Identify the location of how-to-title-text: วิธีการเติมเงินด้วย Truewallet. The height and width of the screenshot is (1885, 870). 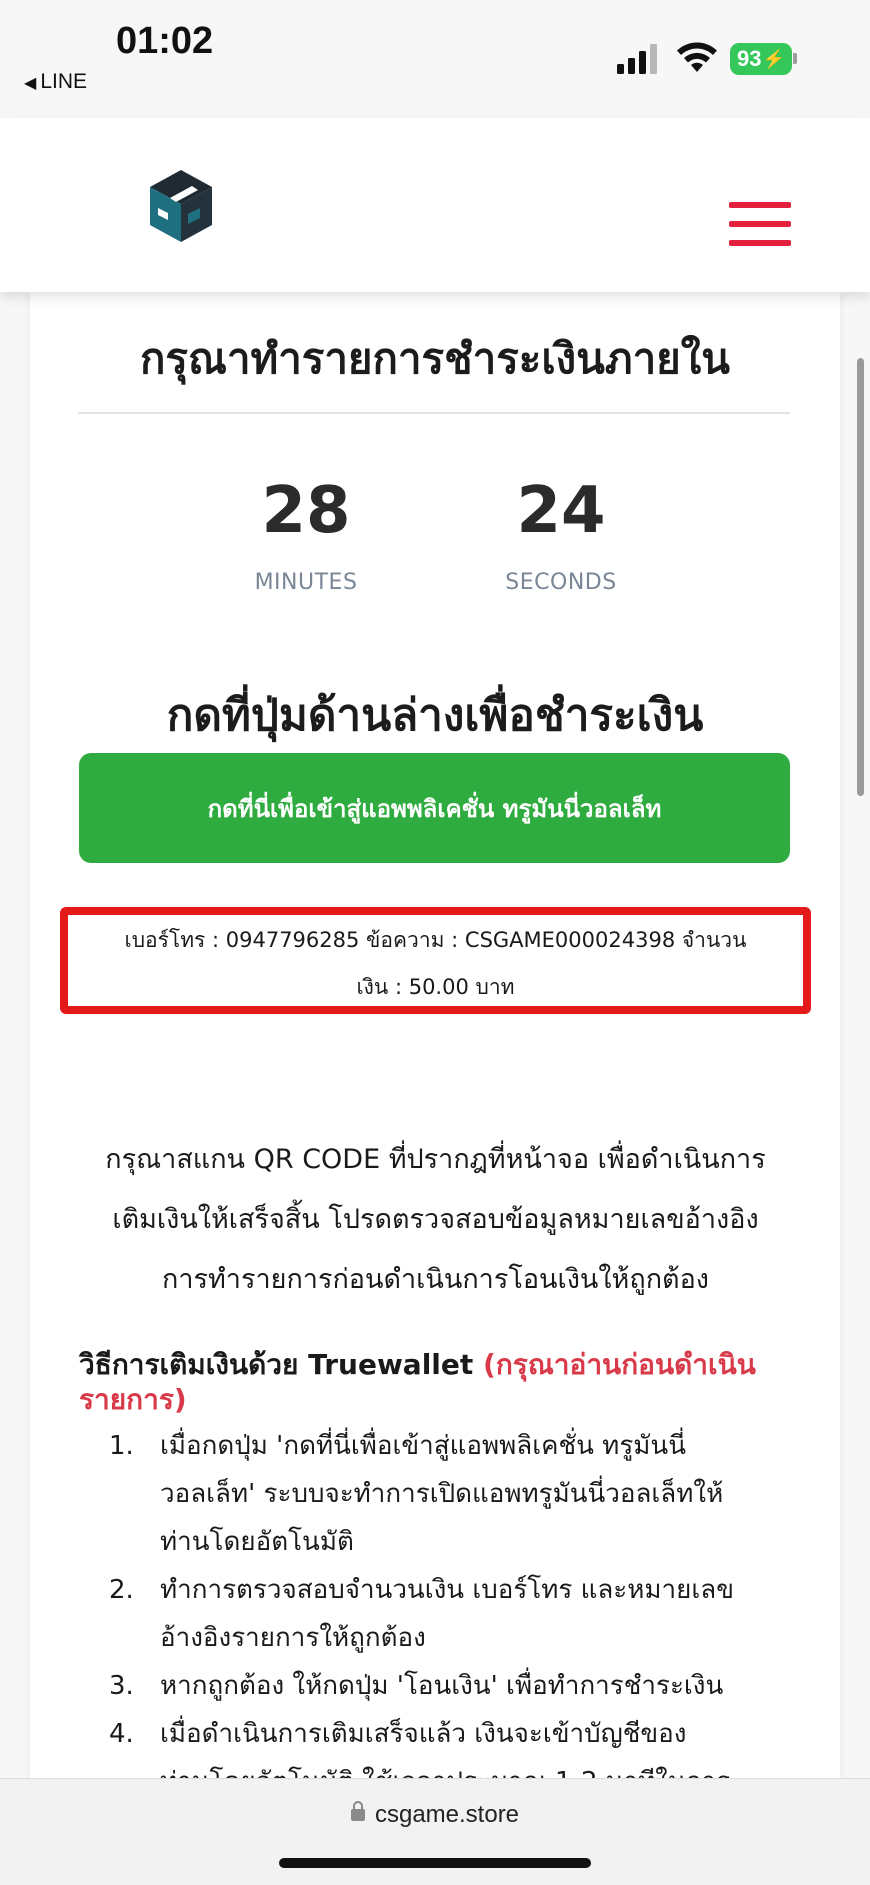
(276, 1364).